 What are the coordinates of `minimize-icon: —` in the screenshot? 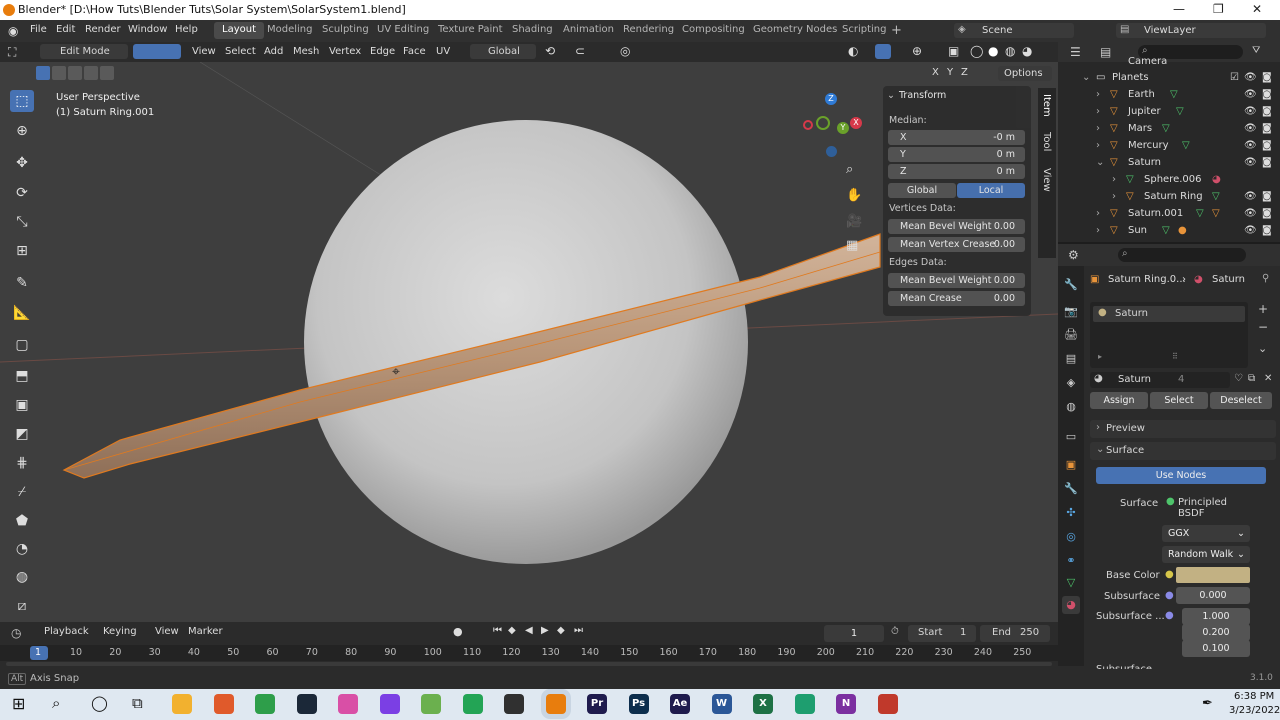 It's located at (1179, 9).